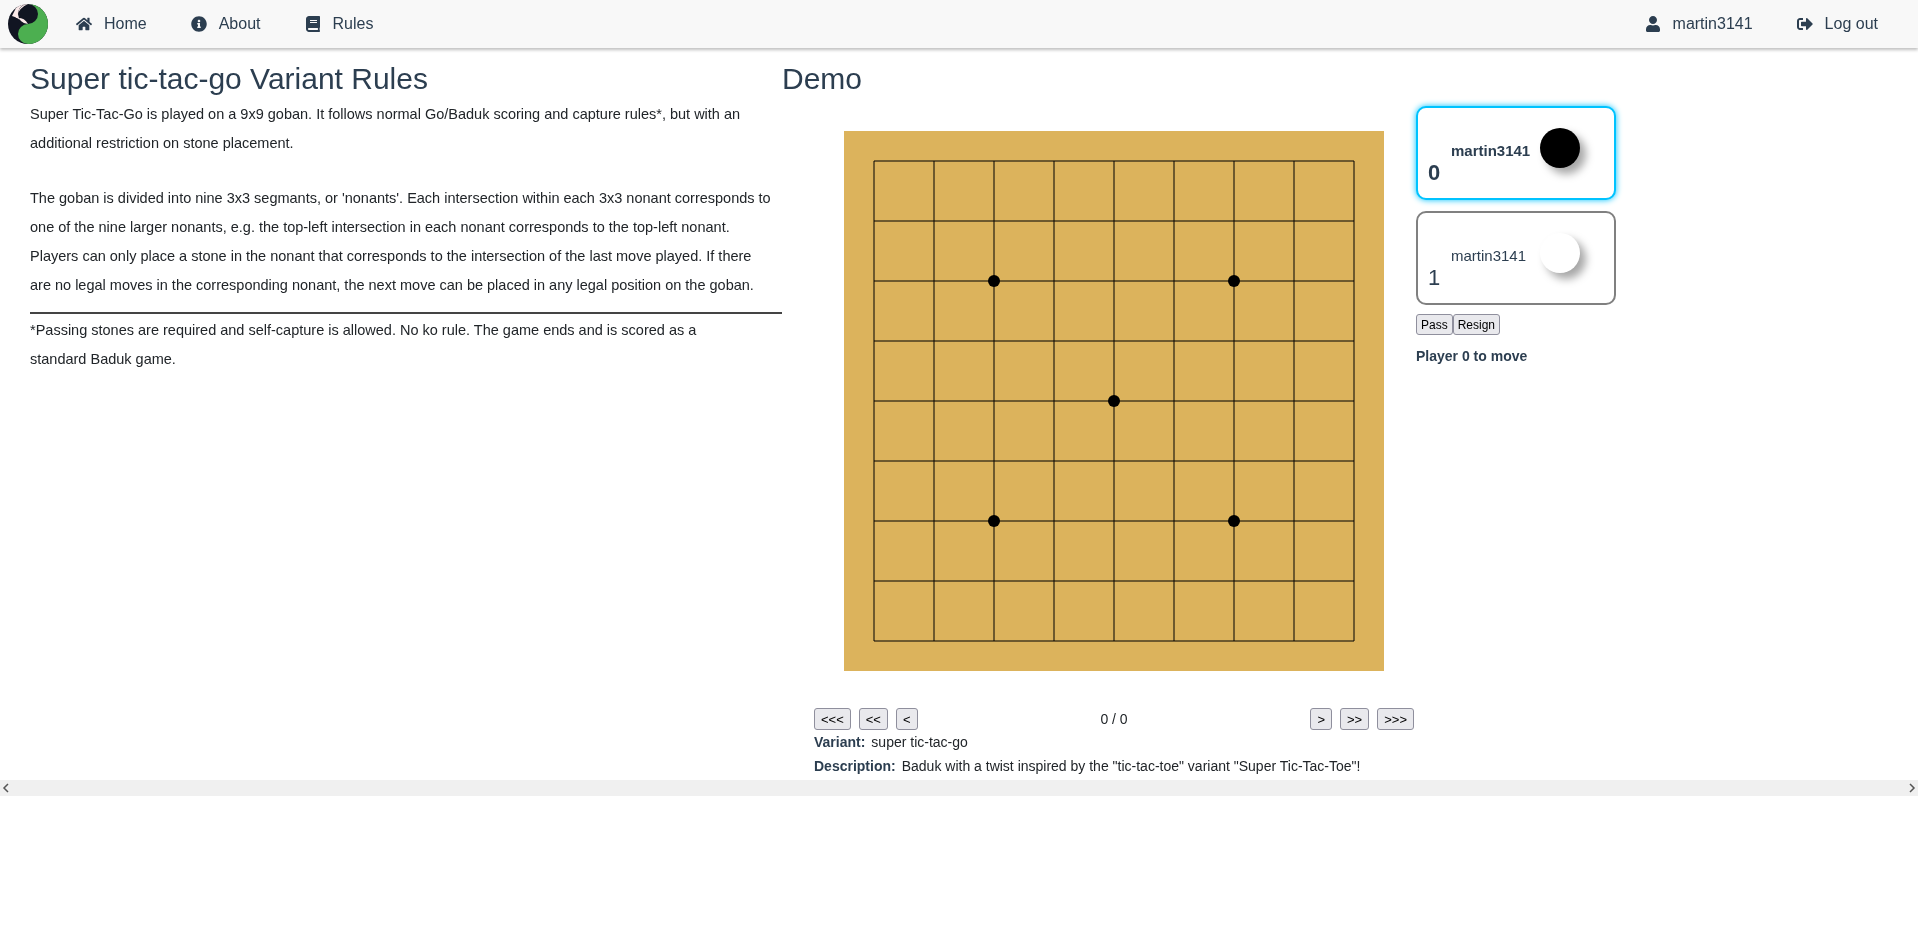 The image size is (1918, 948). What do you see at coordinates (364, 345) in the screenshot?
I see `footnote-text: *Passing stones are required and self-capture is allowed. No ko rule. The game ends and is scored as a standard Baduk game.` at bounding box center [364, 345].